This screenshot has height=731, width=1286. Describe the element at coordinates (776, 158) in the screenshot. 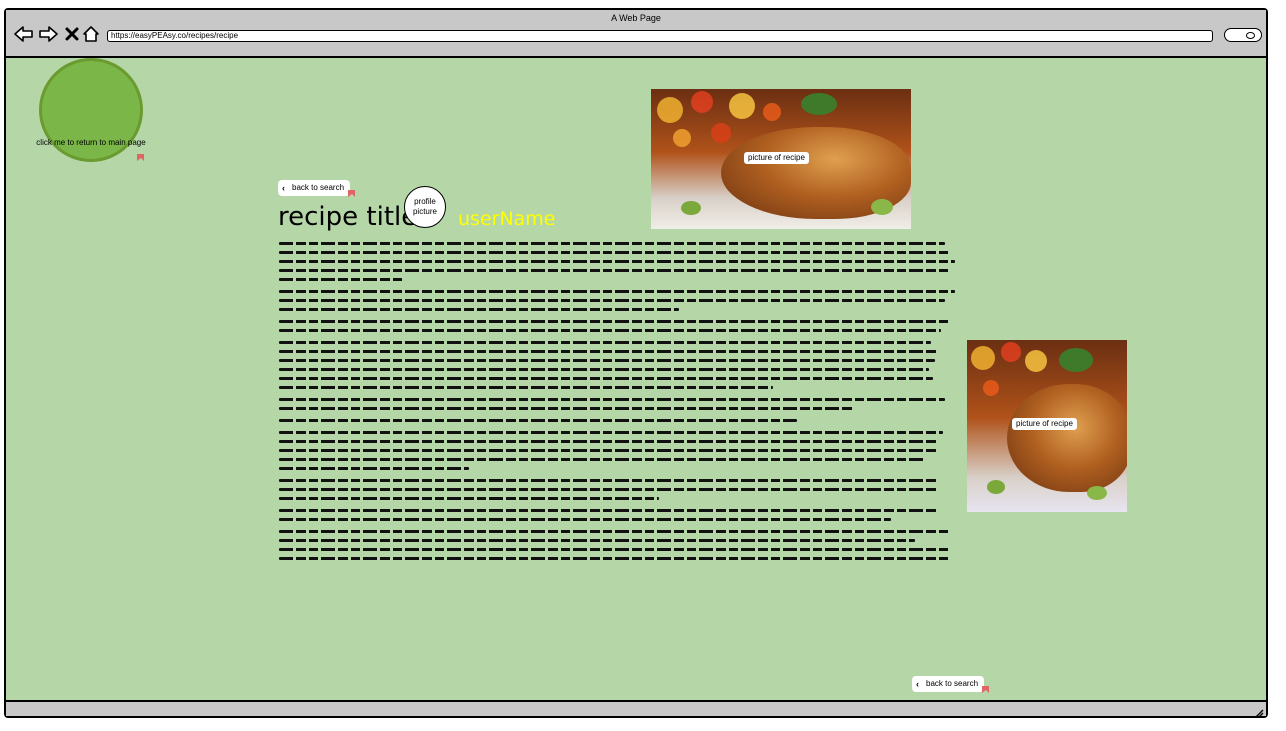

I see `recipe-image-top-label: picture of recipe` at that location.